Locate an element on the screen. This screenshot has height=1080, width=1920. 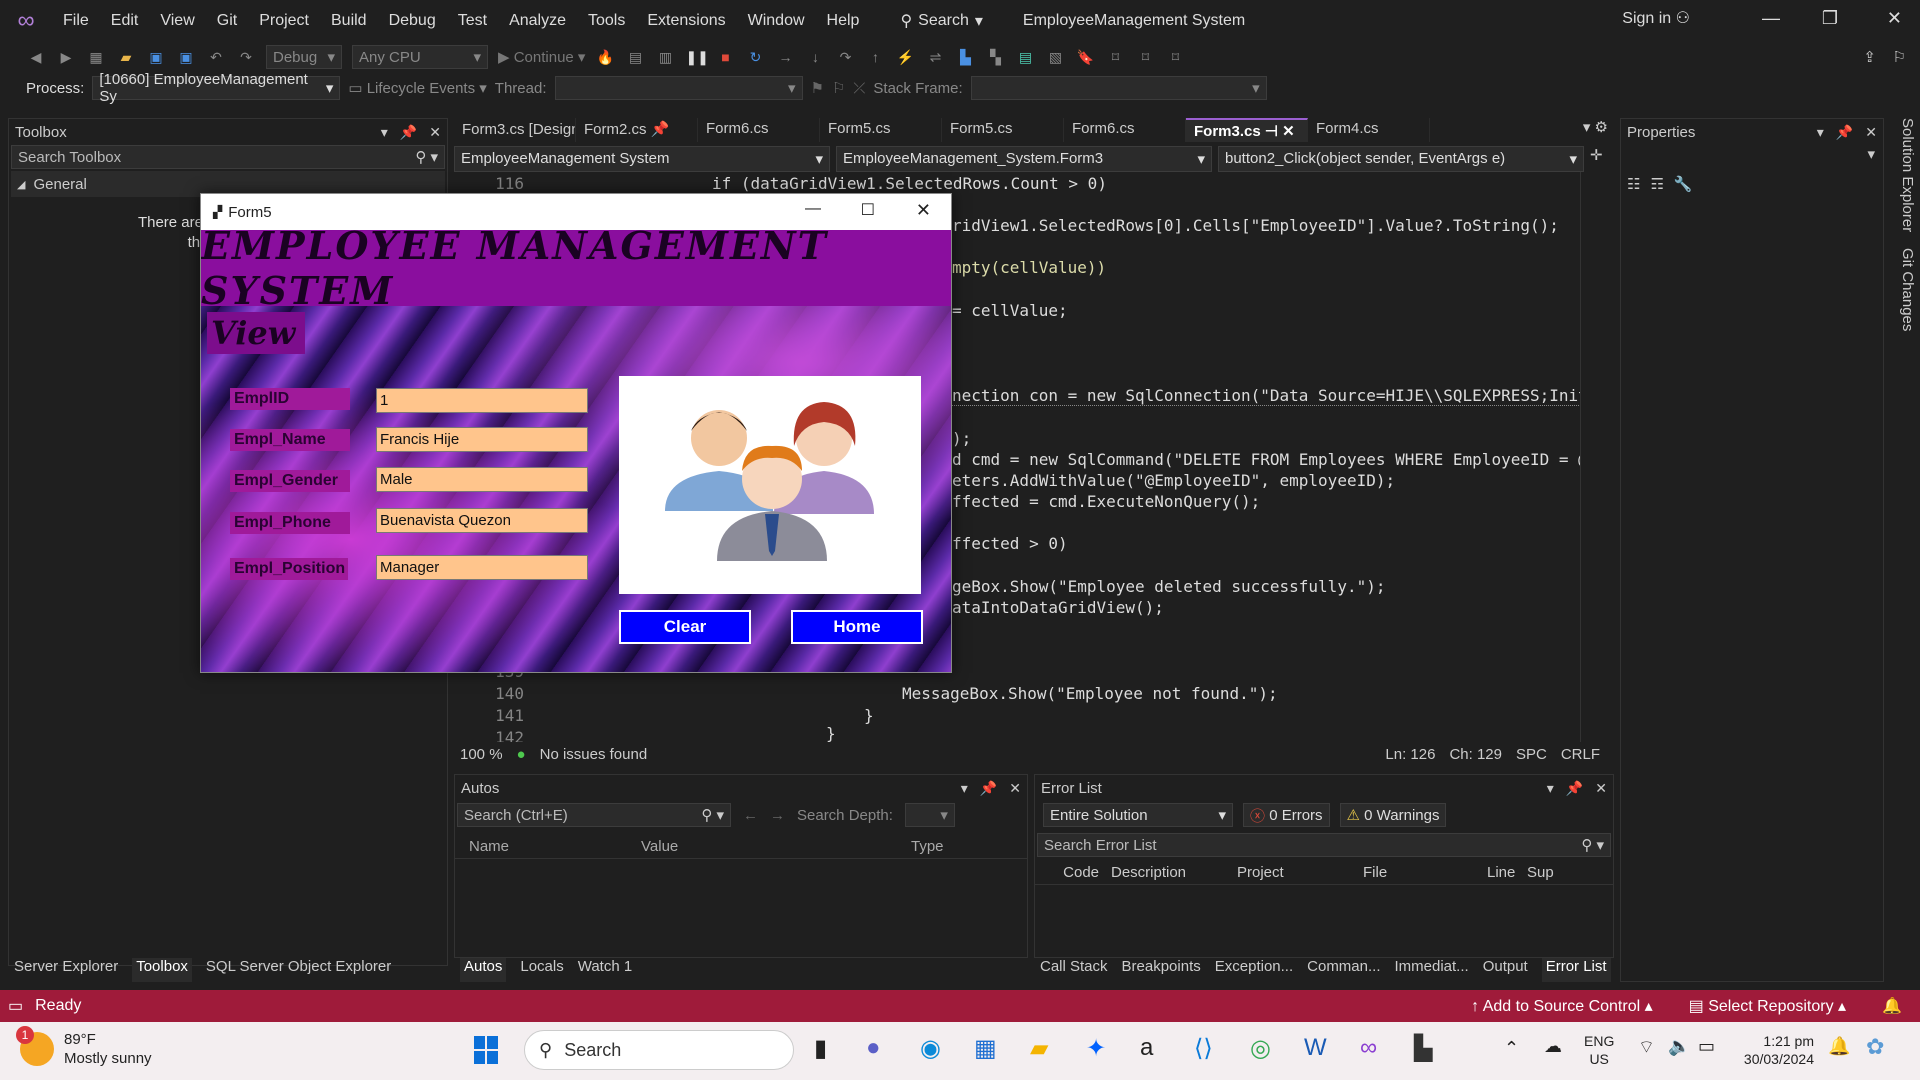
amazon-icon: a is located at coordinates (1146, 1048).